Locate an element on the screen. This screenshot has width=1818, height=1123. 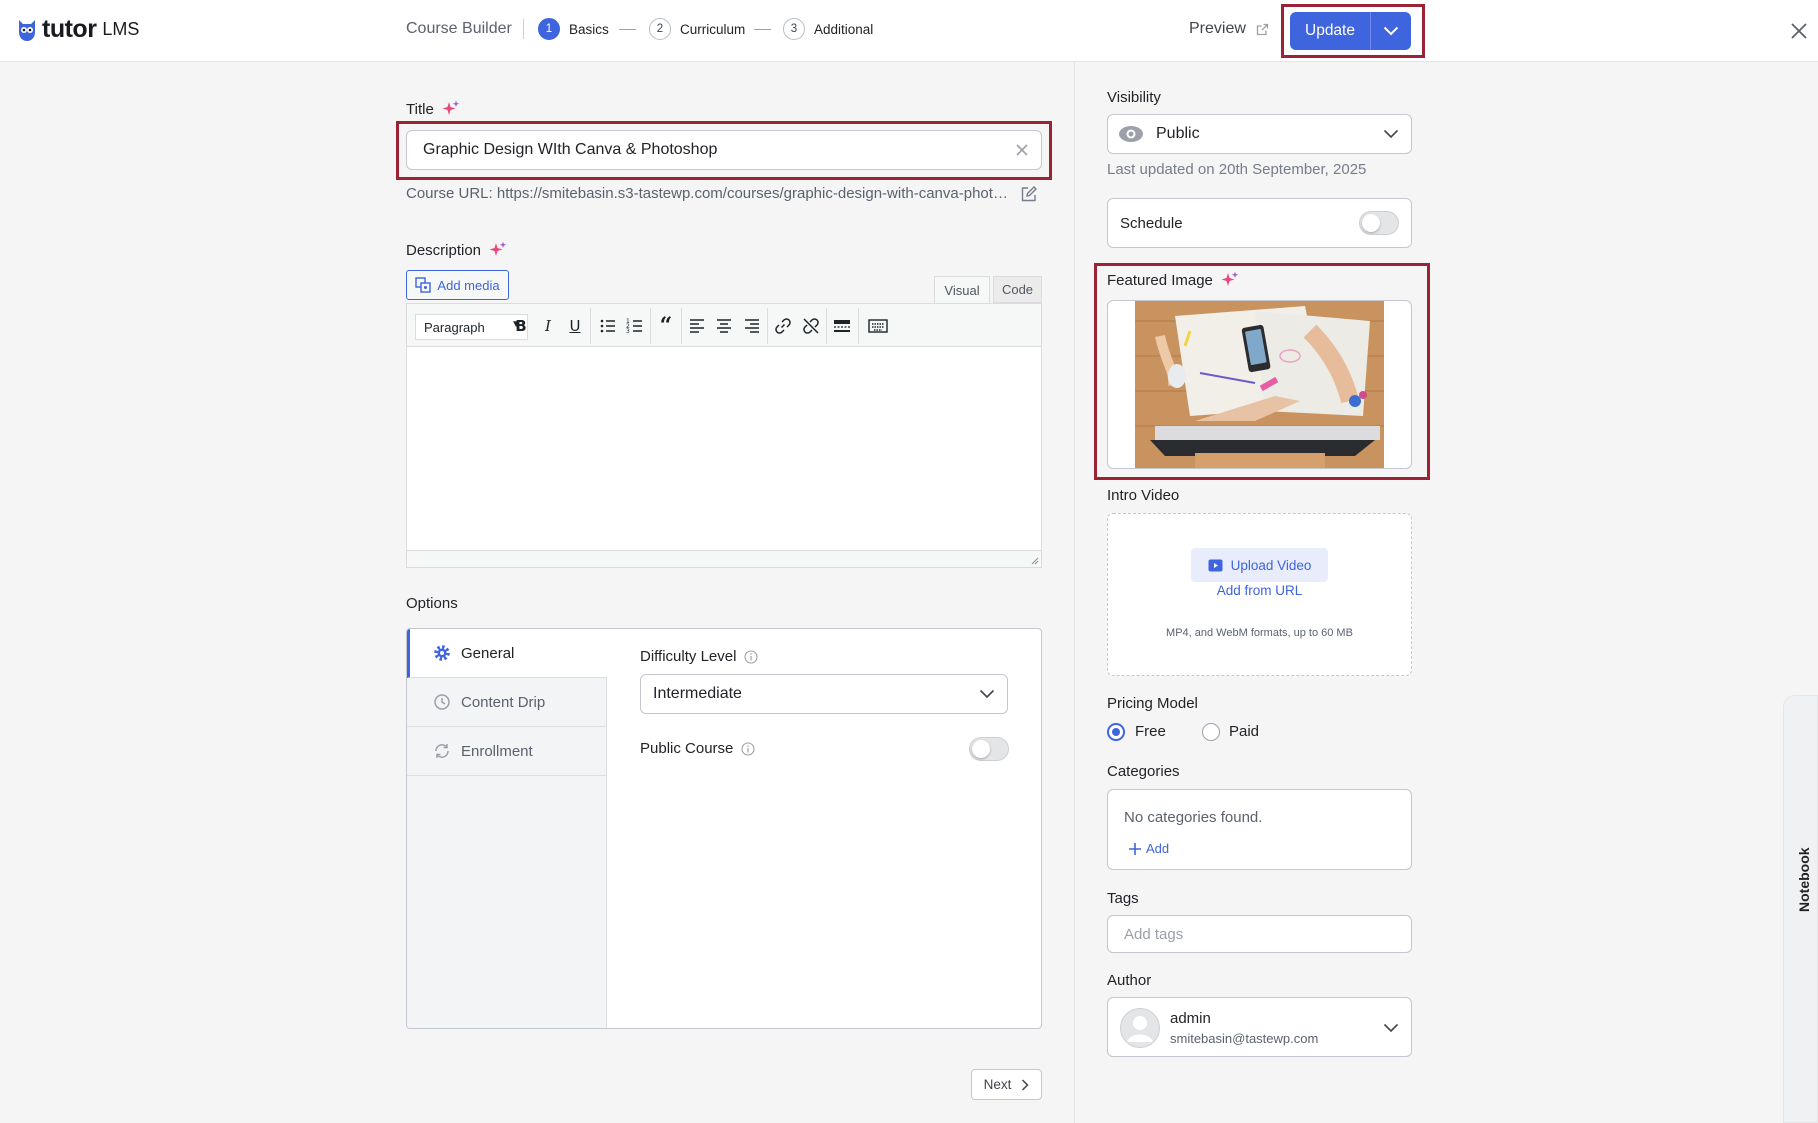
tab-content-drip-label: Content Drip is located at coordinates (503, 702).